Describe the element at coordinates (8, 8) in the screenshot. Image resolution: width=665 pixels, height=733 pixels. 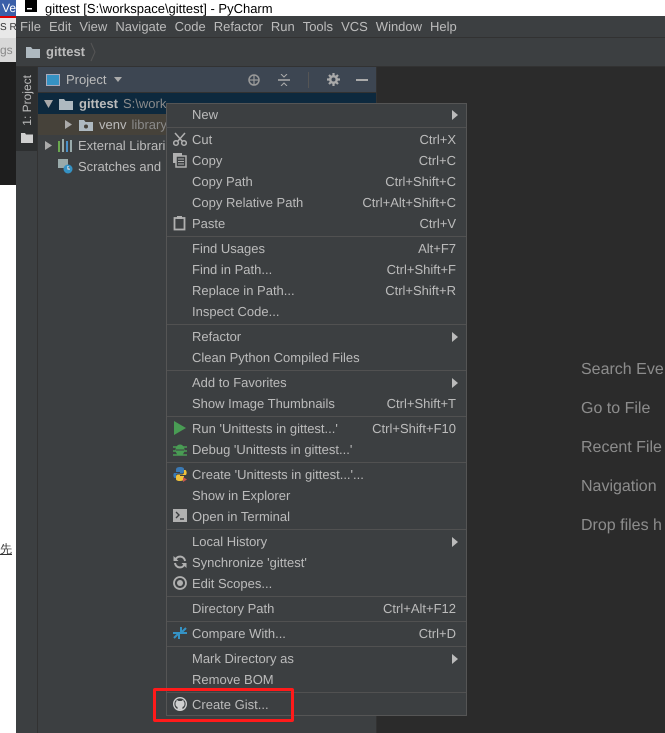
I see `window-title: Ve` at that location.